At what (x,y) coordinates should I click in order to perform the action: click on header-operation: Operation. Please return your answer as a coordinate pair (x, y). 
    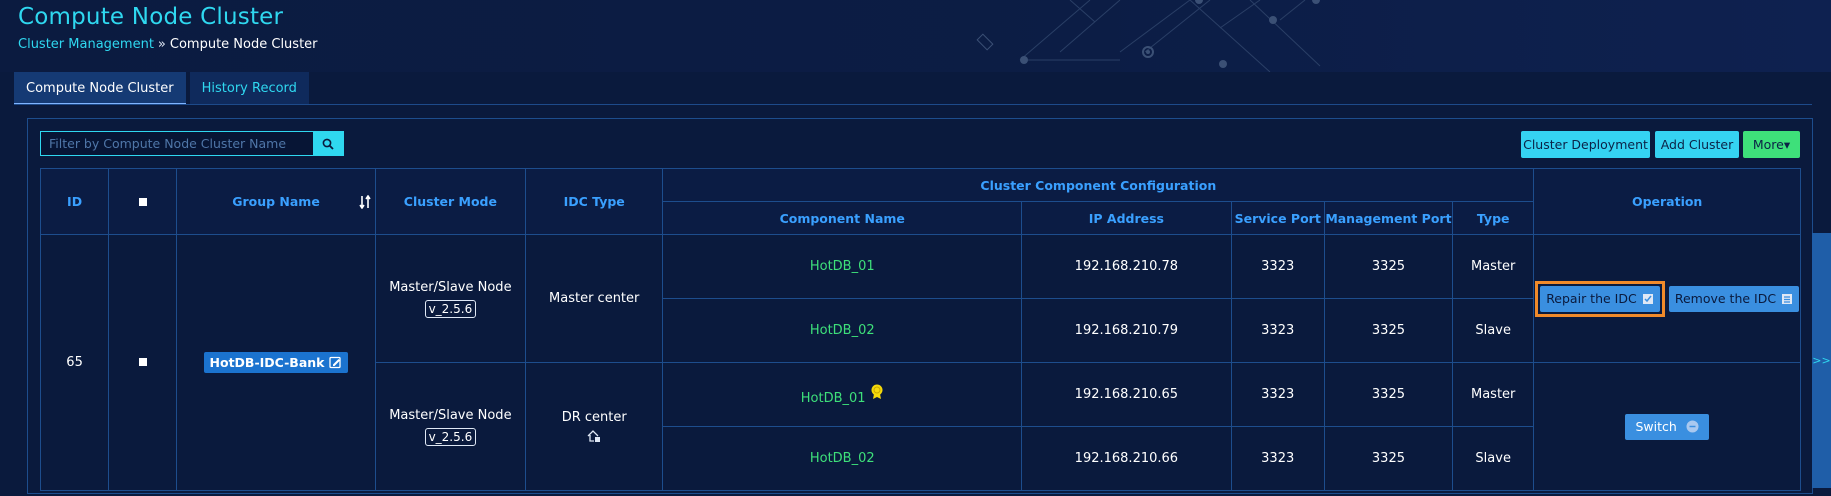
    Looking at the image, I should click on (1667, 201).